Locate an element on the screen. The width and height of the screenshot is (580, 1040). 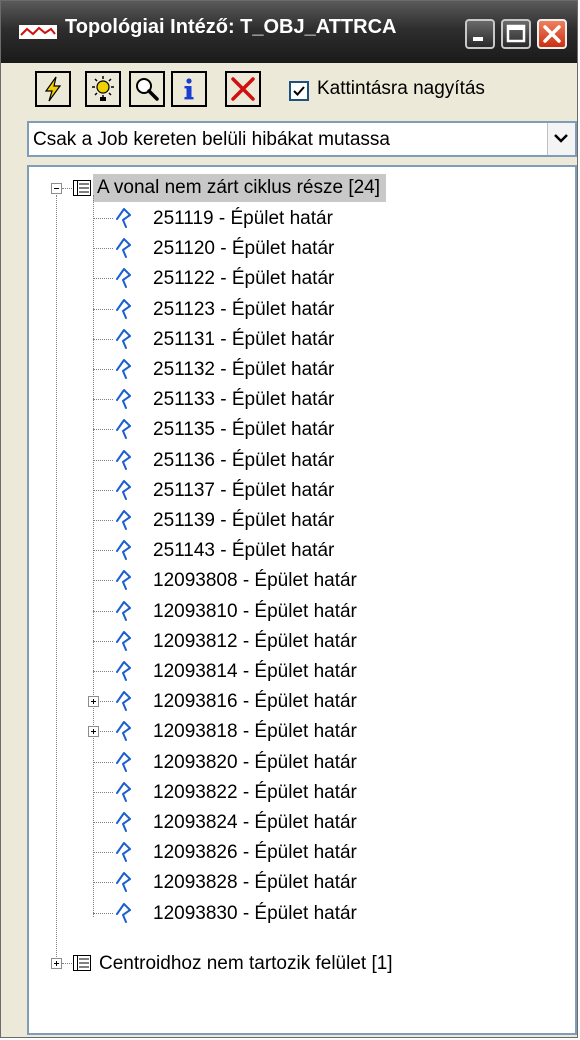
zoom-on-click-checkbox is located at coordinates (299, 91).